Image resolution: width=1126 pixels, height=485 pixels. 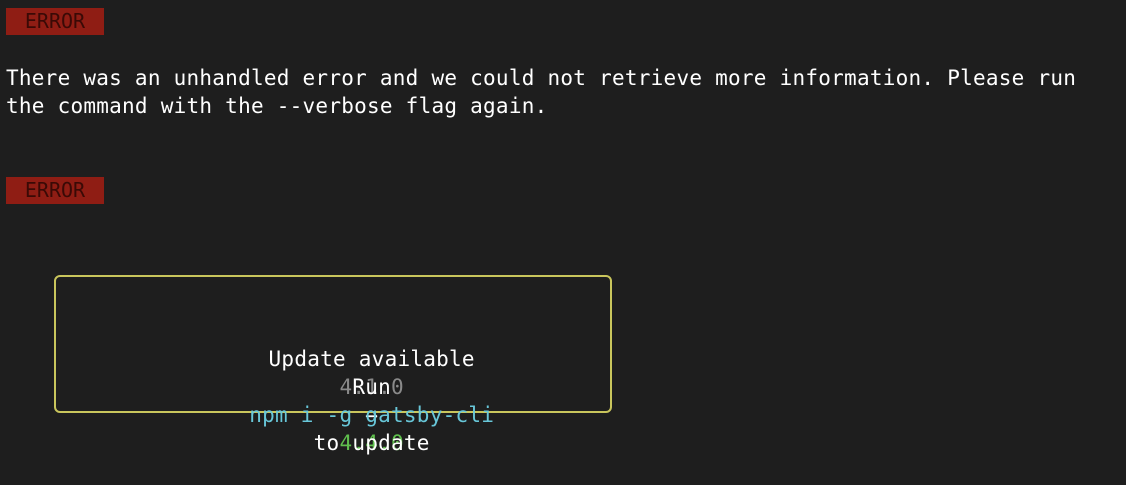 What do you see at coordinates (55, 21) in the screenshot?
I see `error-badge: ERROR` at bounding box center [55, 21].